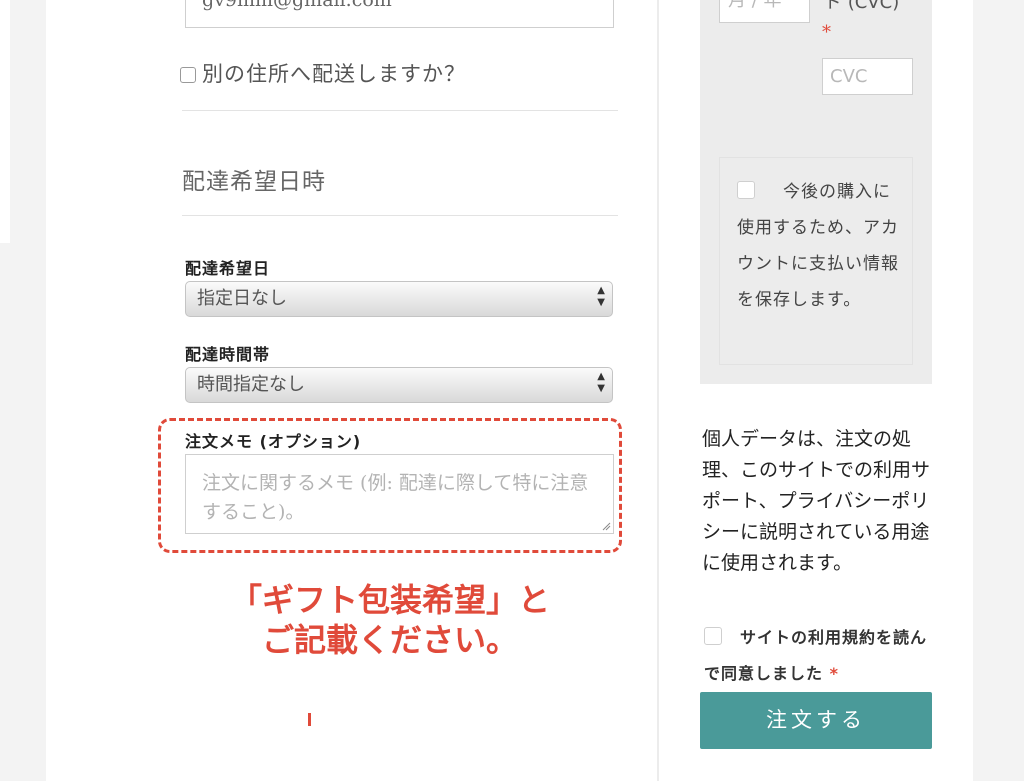 This screenshot has height=781, width=1024. I want to click on order-notes-placeholder: 注文に関するメモ (例: 配達に際して特に注意すること)。, so click(395, 497).